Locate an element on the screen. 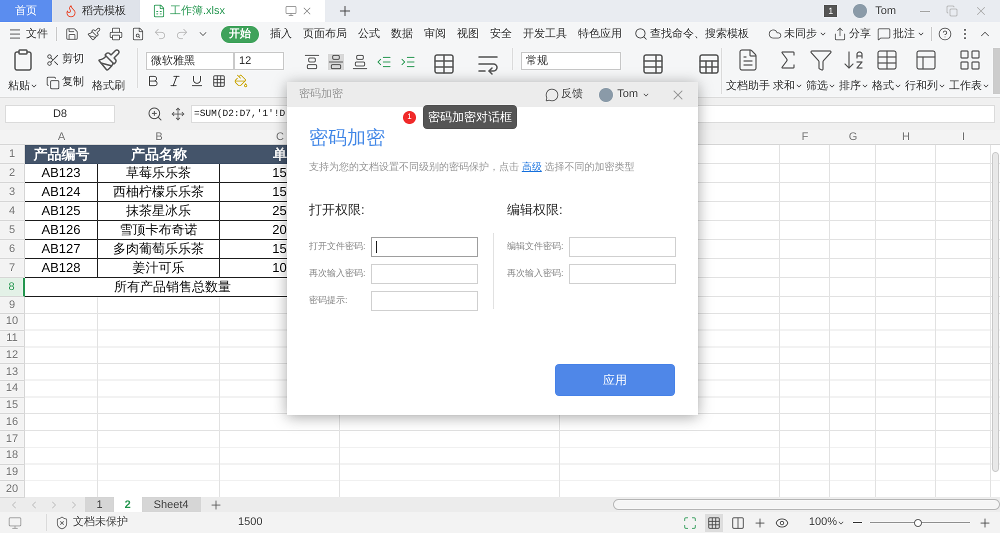 The width and height of the screenshot is (1000, 533). table-cell: 姜汁可乐 is located at coordinates (159, 268).